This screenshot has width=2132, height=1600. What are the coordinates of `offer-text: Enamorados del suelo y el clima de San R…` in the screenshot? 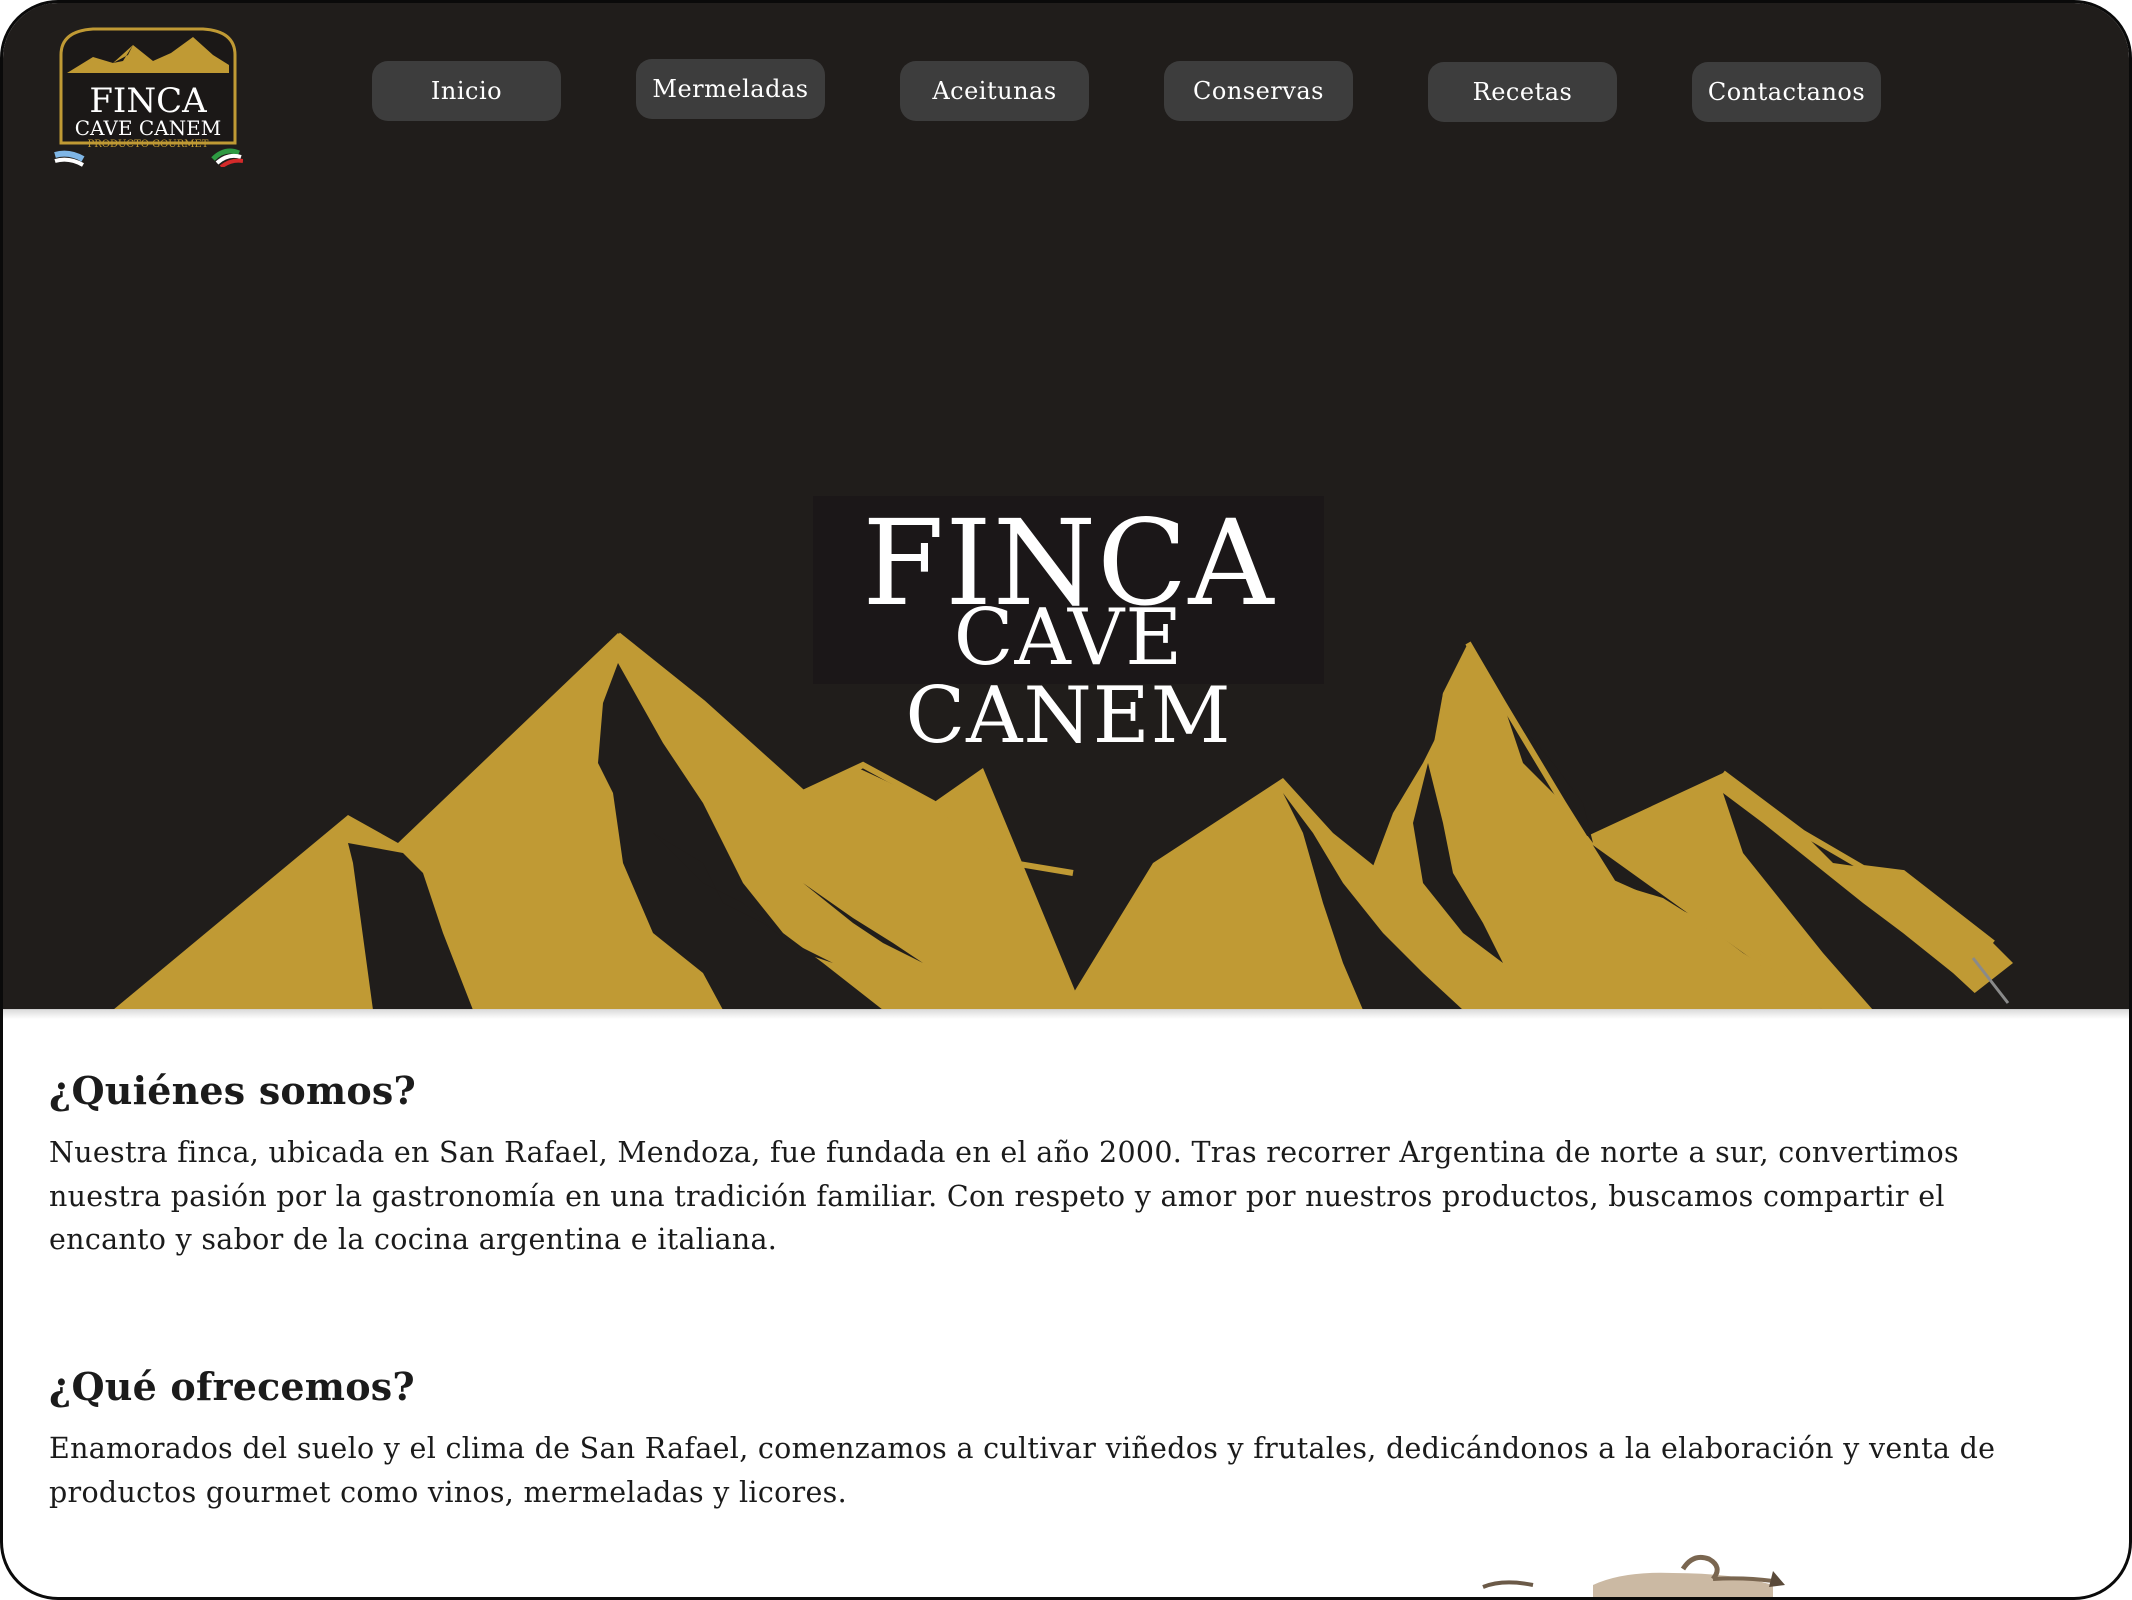 It's located at (1022, 1470).